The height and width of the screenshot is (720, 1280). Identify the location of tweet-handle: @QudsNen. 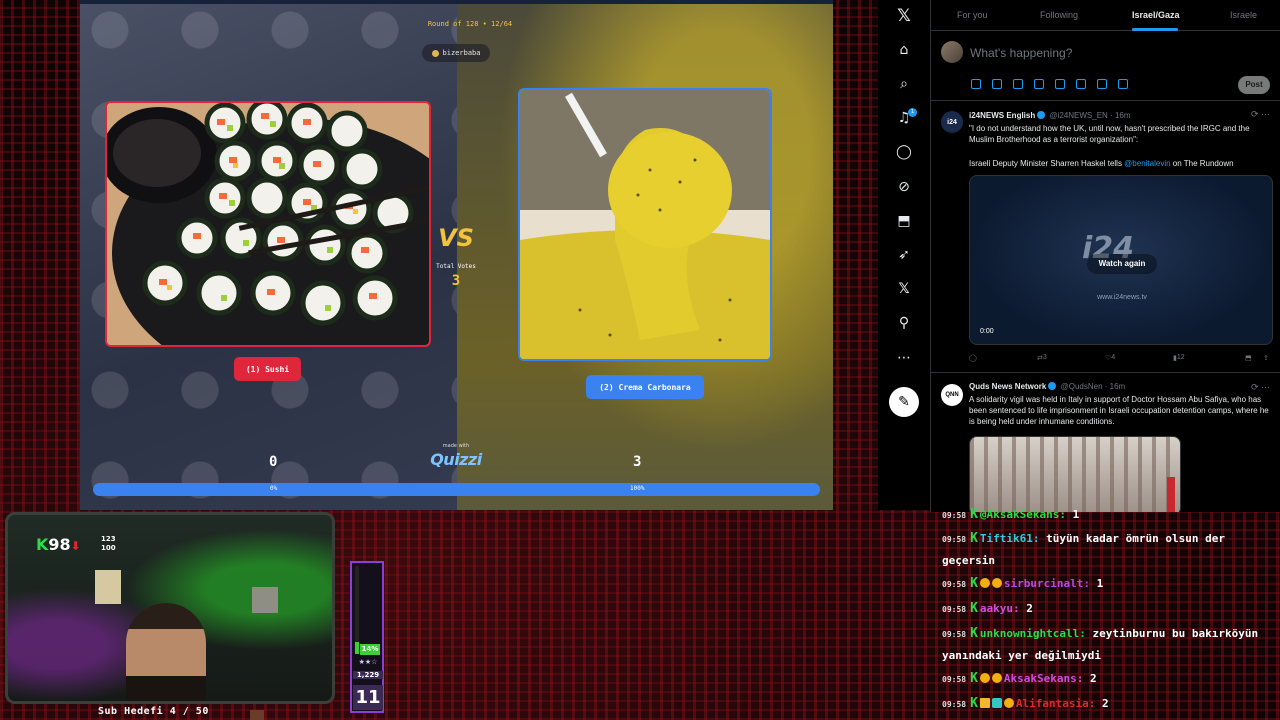
(1082, 386).